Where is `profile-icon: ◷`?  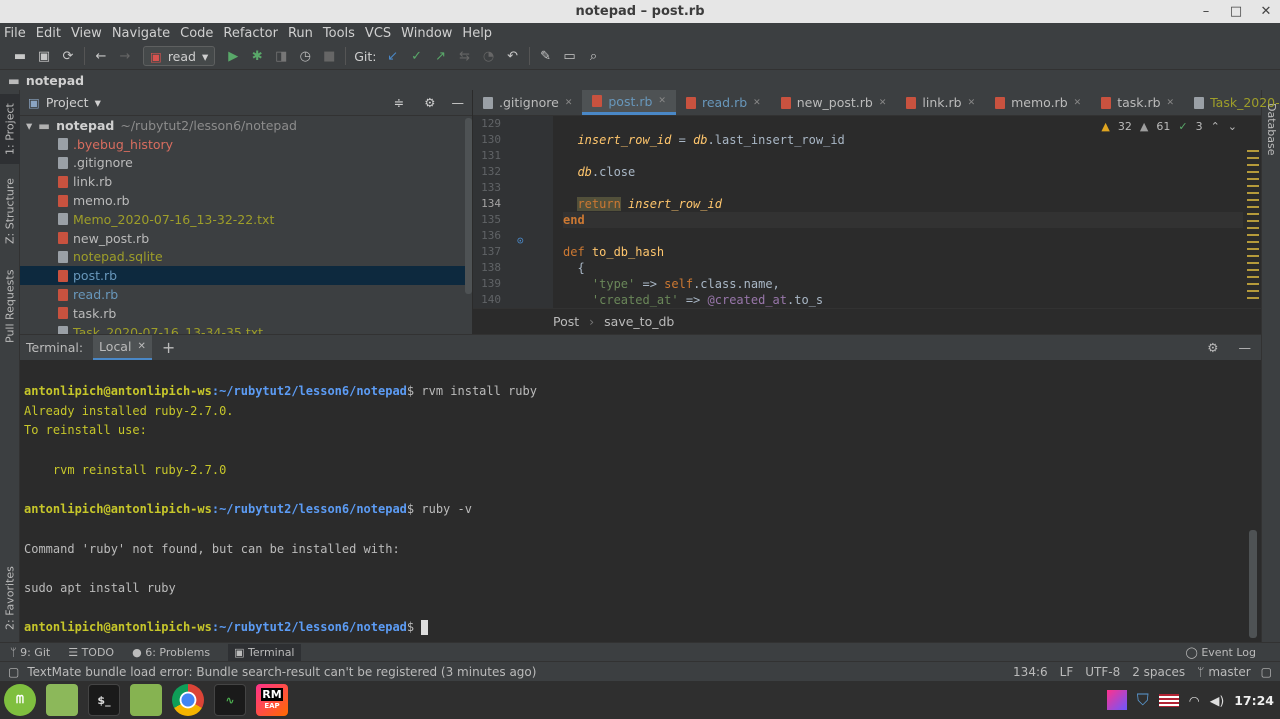
profile-icon: ◷ is located at coordinates (305, 56).